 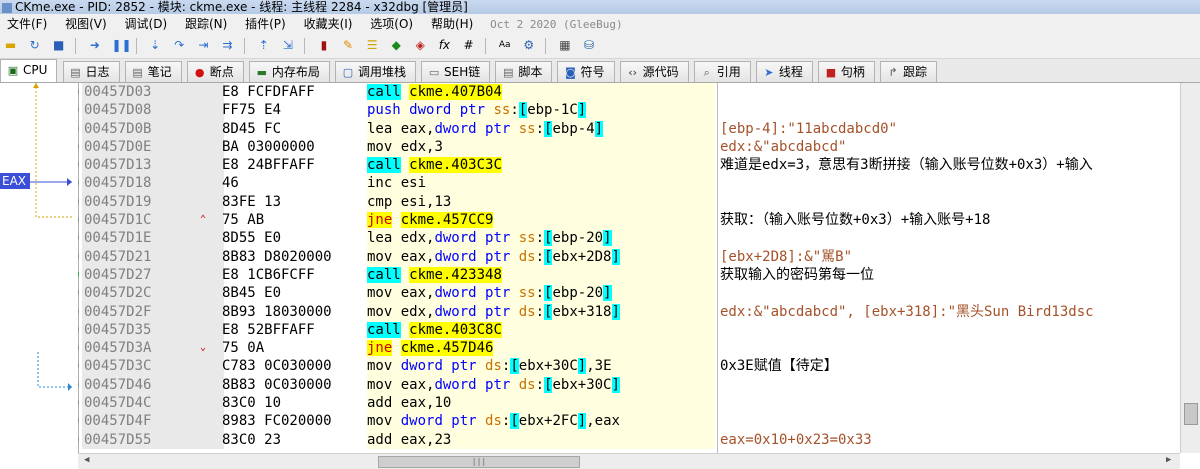 What do you see at coordinates (153, 293) in the screenshot?
I see `instruction-address: 00457D2C` at bounding box center [153, 293].